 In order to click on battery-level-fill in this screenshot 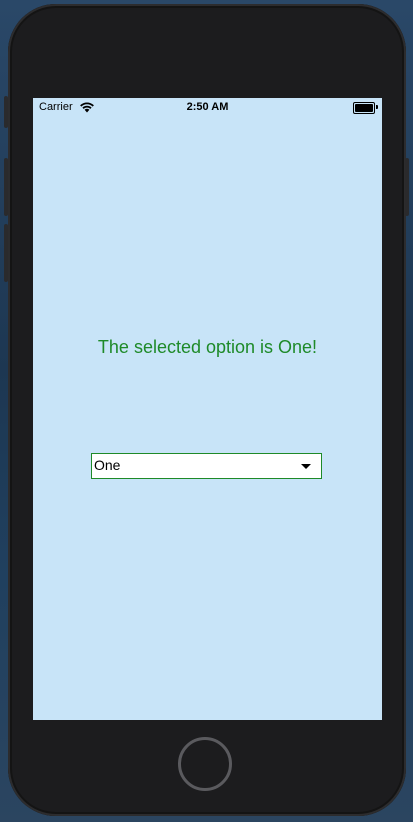, I will do `click(364, 108)`.